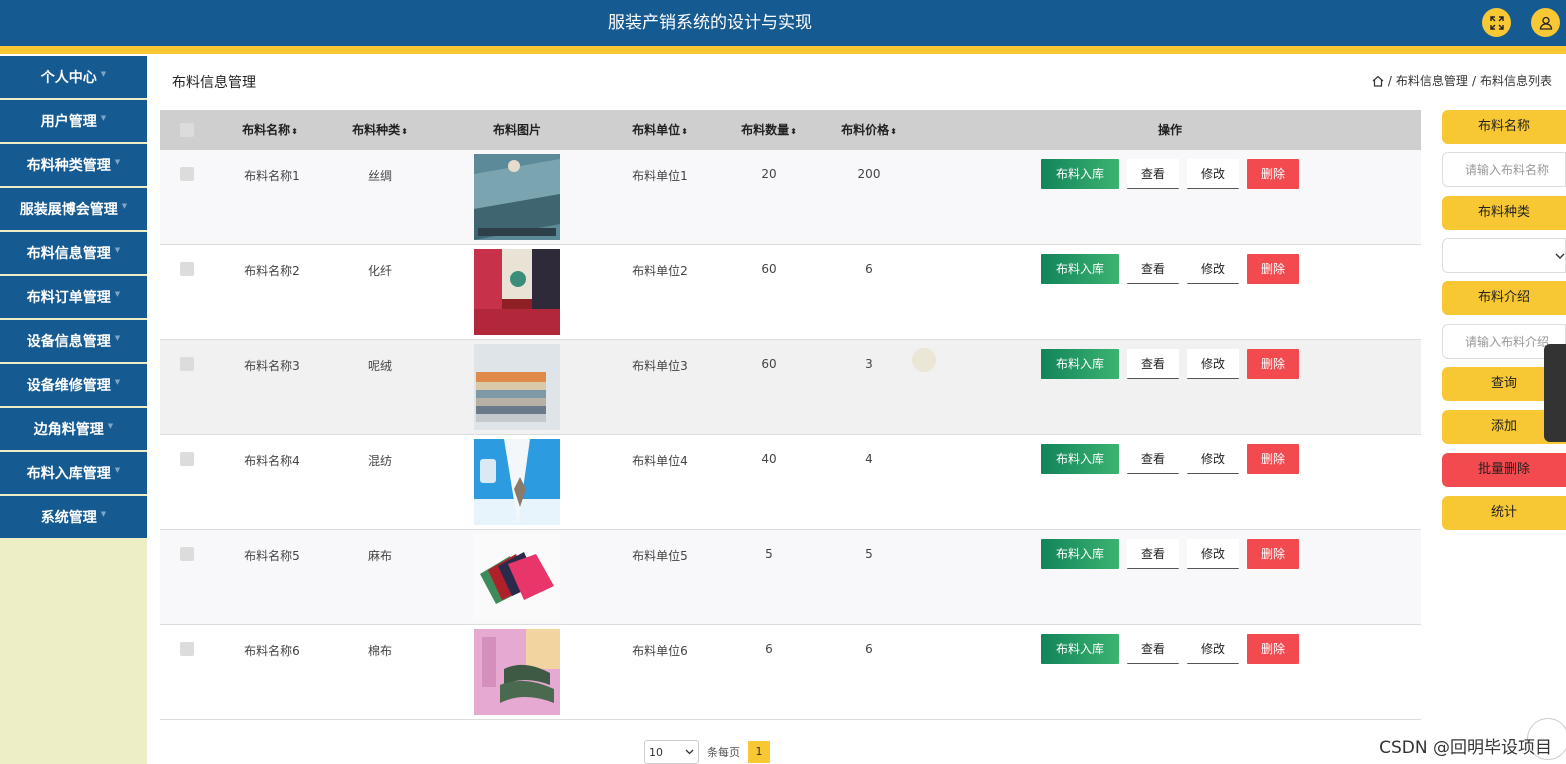 Image resolution: width=1566 pixels, height=764 pixels. What do you see at coordinates (270, 130) in the screenshot?
I see `column-header-name: 布料名称⬍` at bounding box center [270, 130].